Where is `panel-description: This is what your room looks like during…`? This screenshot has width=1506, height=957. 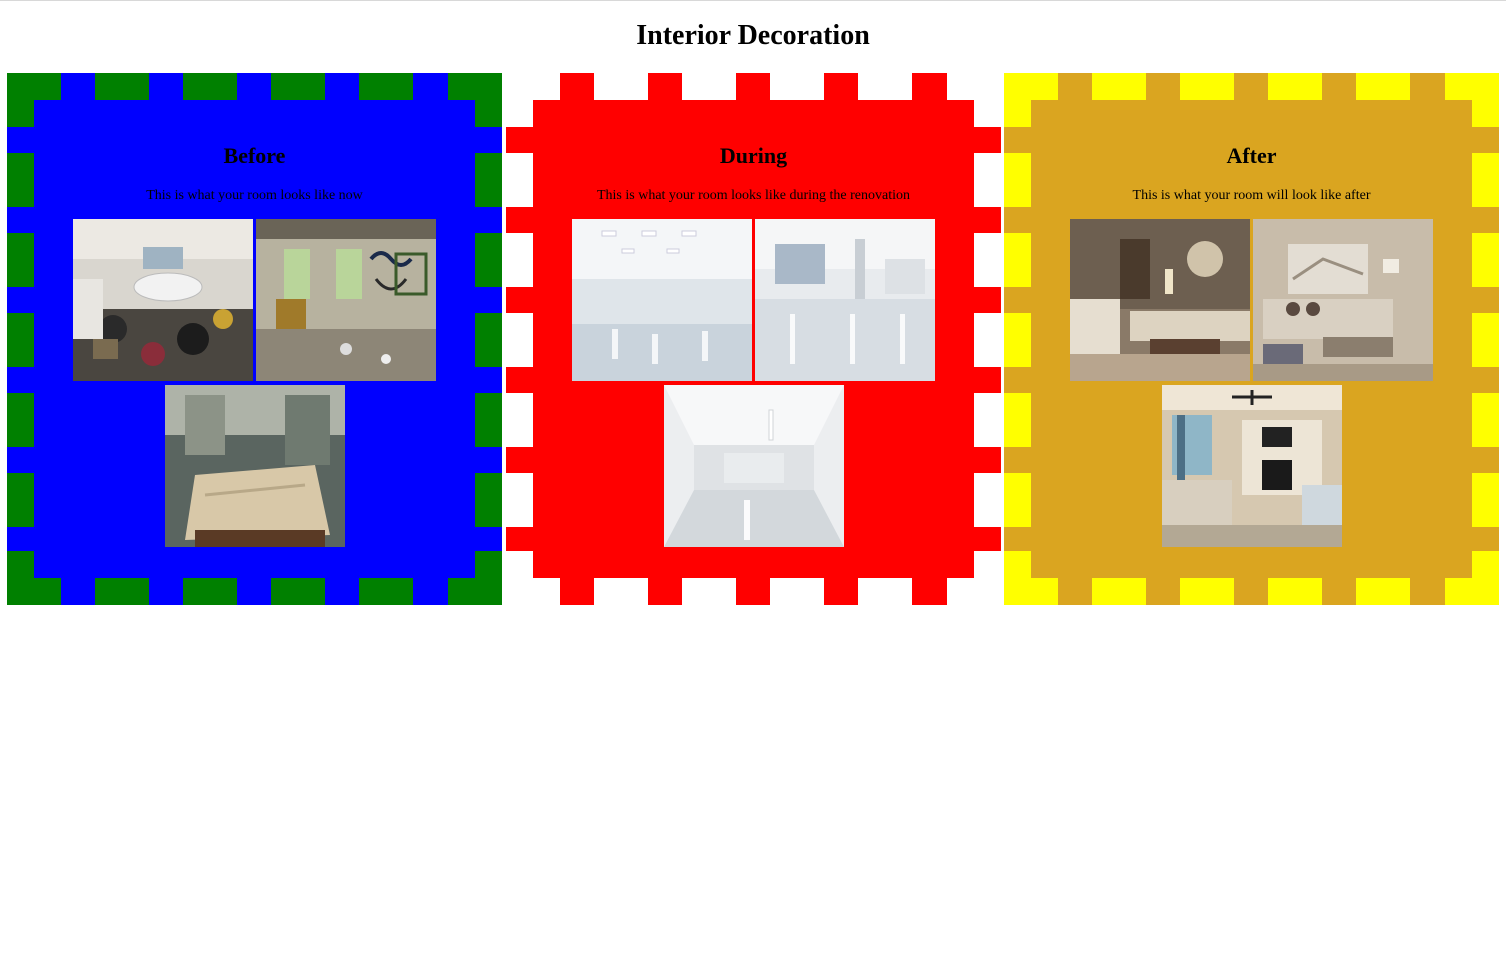
panel-description: This is what your room looks like during… is located at coordinates (753, 195).